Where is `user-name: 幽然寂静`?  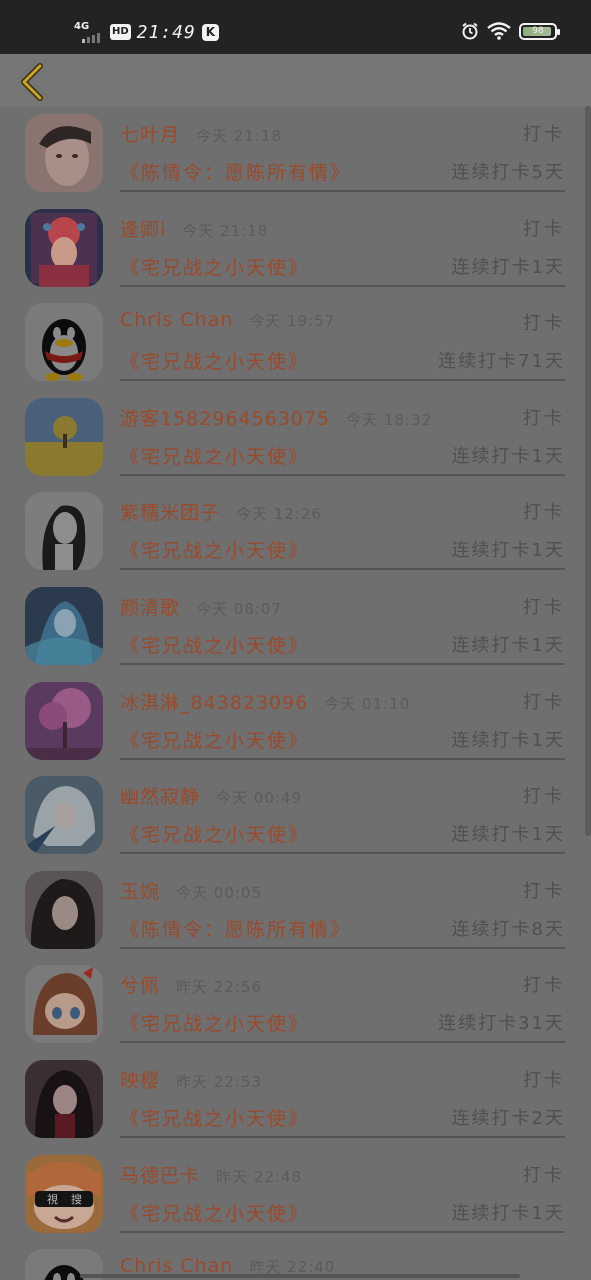 user-name: 幽然寂静 is located at coordinates (160, 797).